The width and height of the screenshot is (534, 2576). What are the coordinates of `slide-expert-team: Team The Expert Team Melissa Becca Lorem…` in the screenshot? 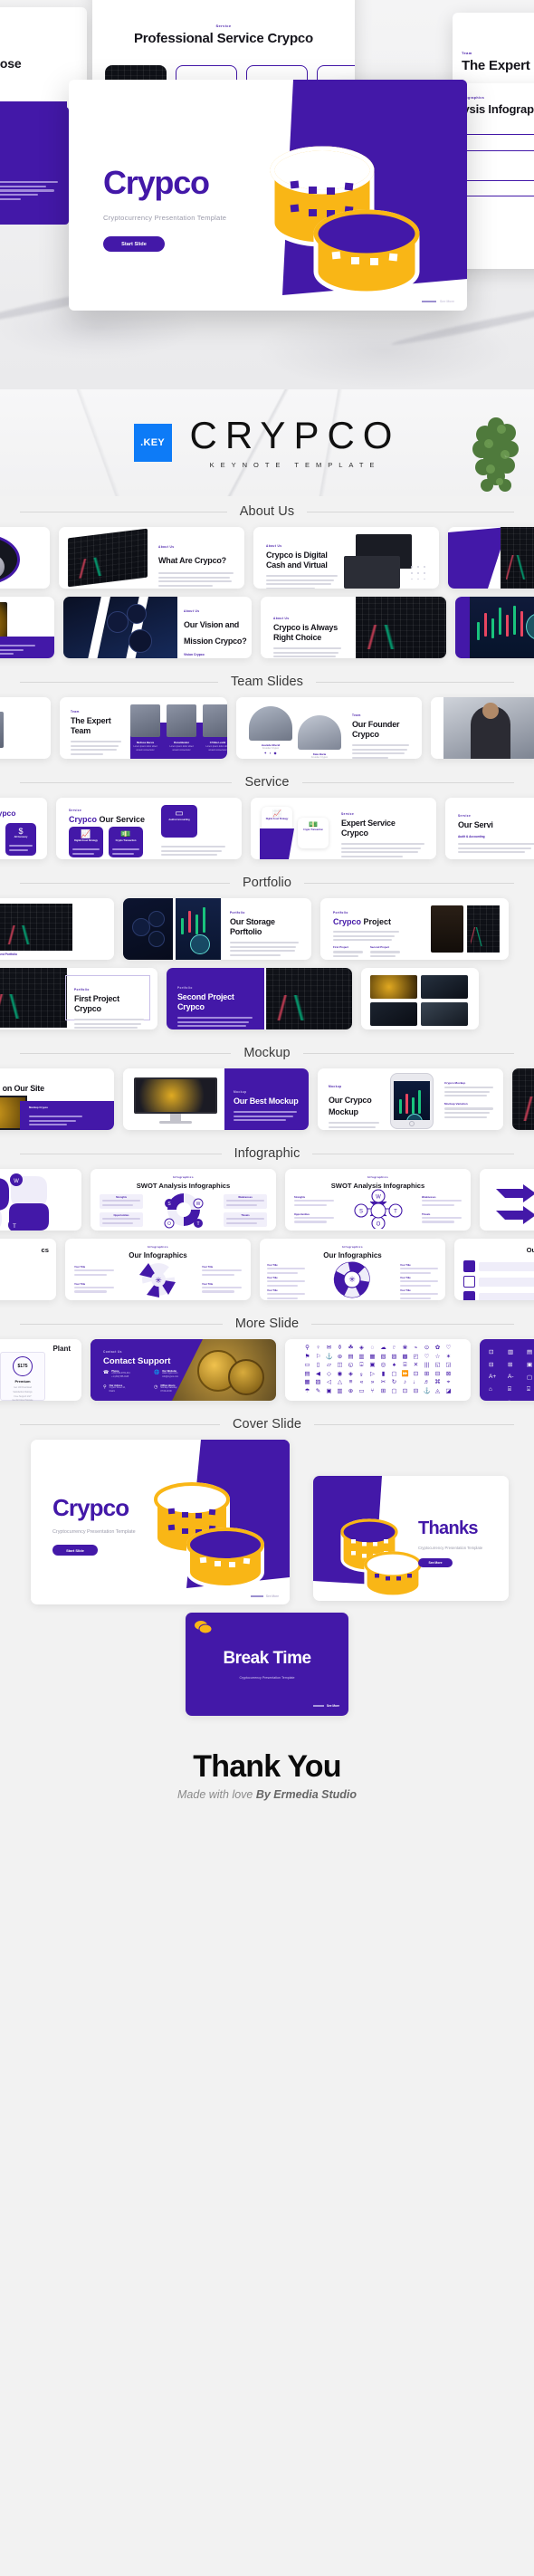 It's located at (143, 728).